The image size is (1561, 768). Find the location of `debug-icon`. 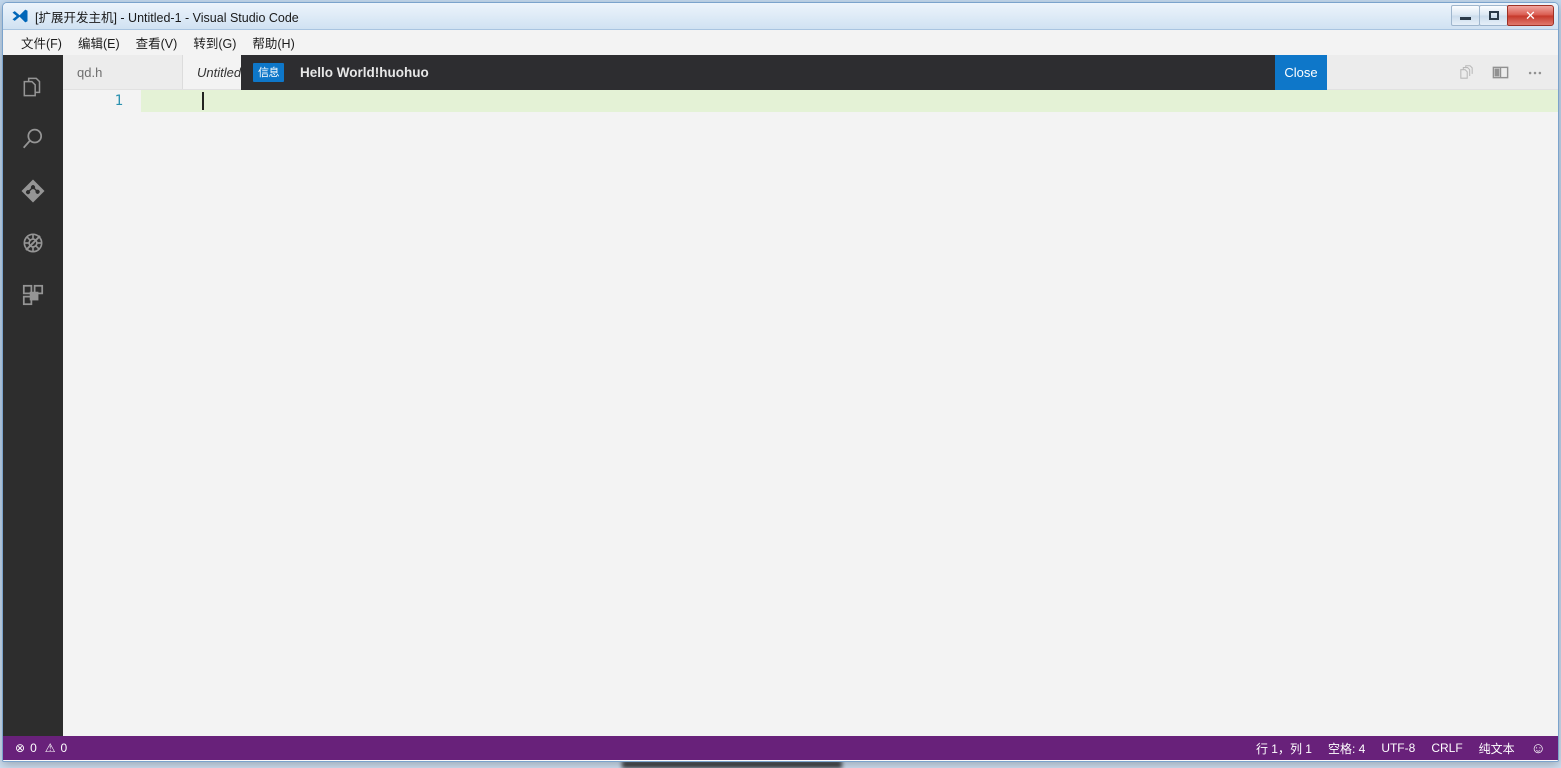

debug-icon is located at coordinates (33, 243).